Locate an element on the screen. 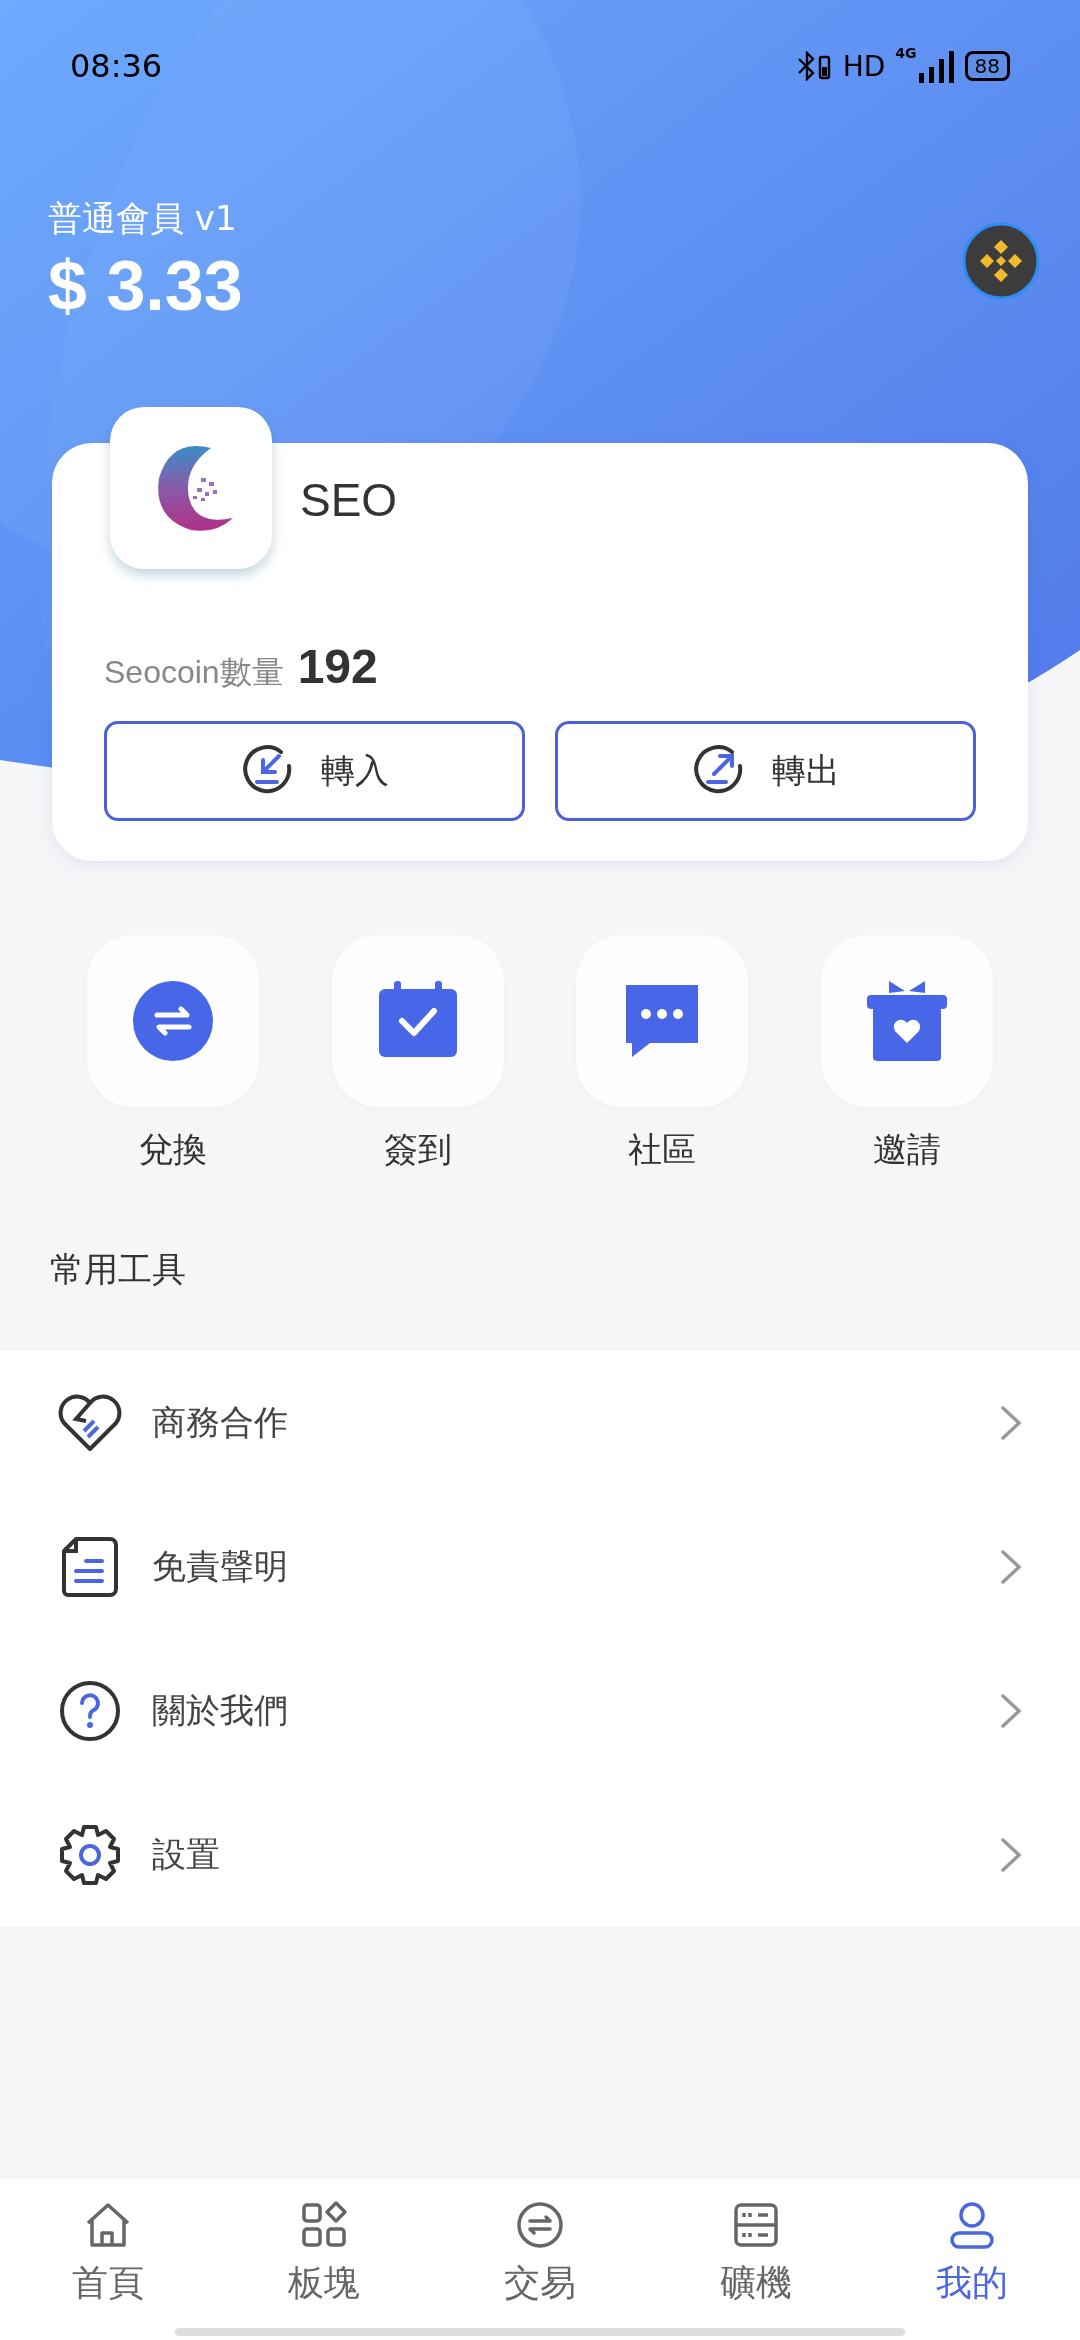  tab-item: 礦機 is located at coordinates (756, 2253).